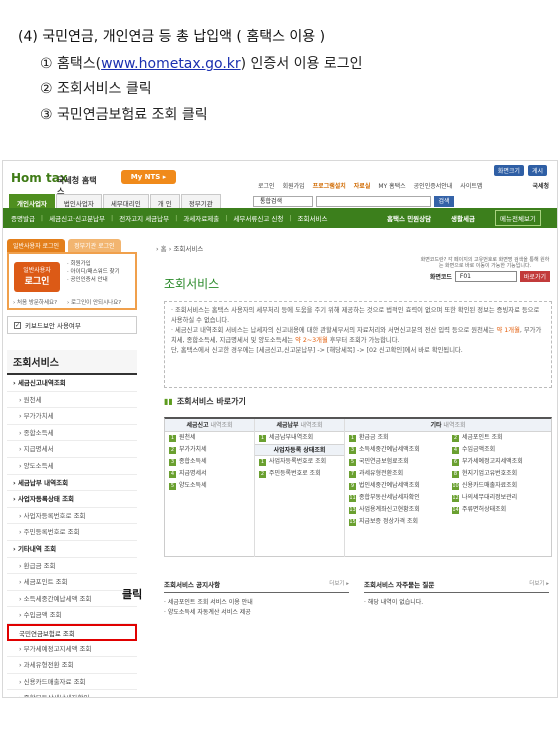 This screenshot has height=746, width=560. I want to click on shortcut-item: 15 지급보증 정상가격 조회, so click(396, 522).